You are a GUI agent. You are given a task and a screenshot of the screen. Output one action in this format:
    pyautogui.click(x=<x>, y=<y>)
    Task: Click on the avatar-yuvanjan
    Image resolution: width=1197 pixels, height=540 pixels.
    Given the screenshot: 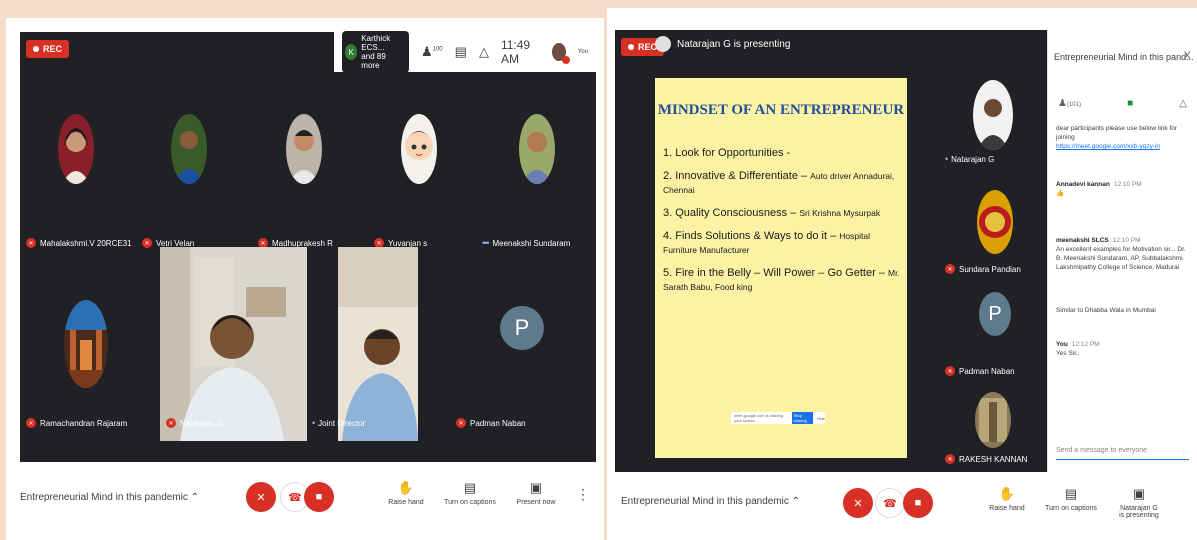 What is the action you would take?
    pyautogui.click(x=419, y=149)
    